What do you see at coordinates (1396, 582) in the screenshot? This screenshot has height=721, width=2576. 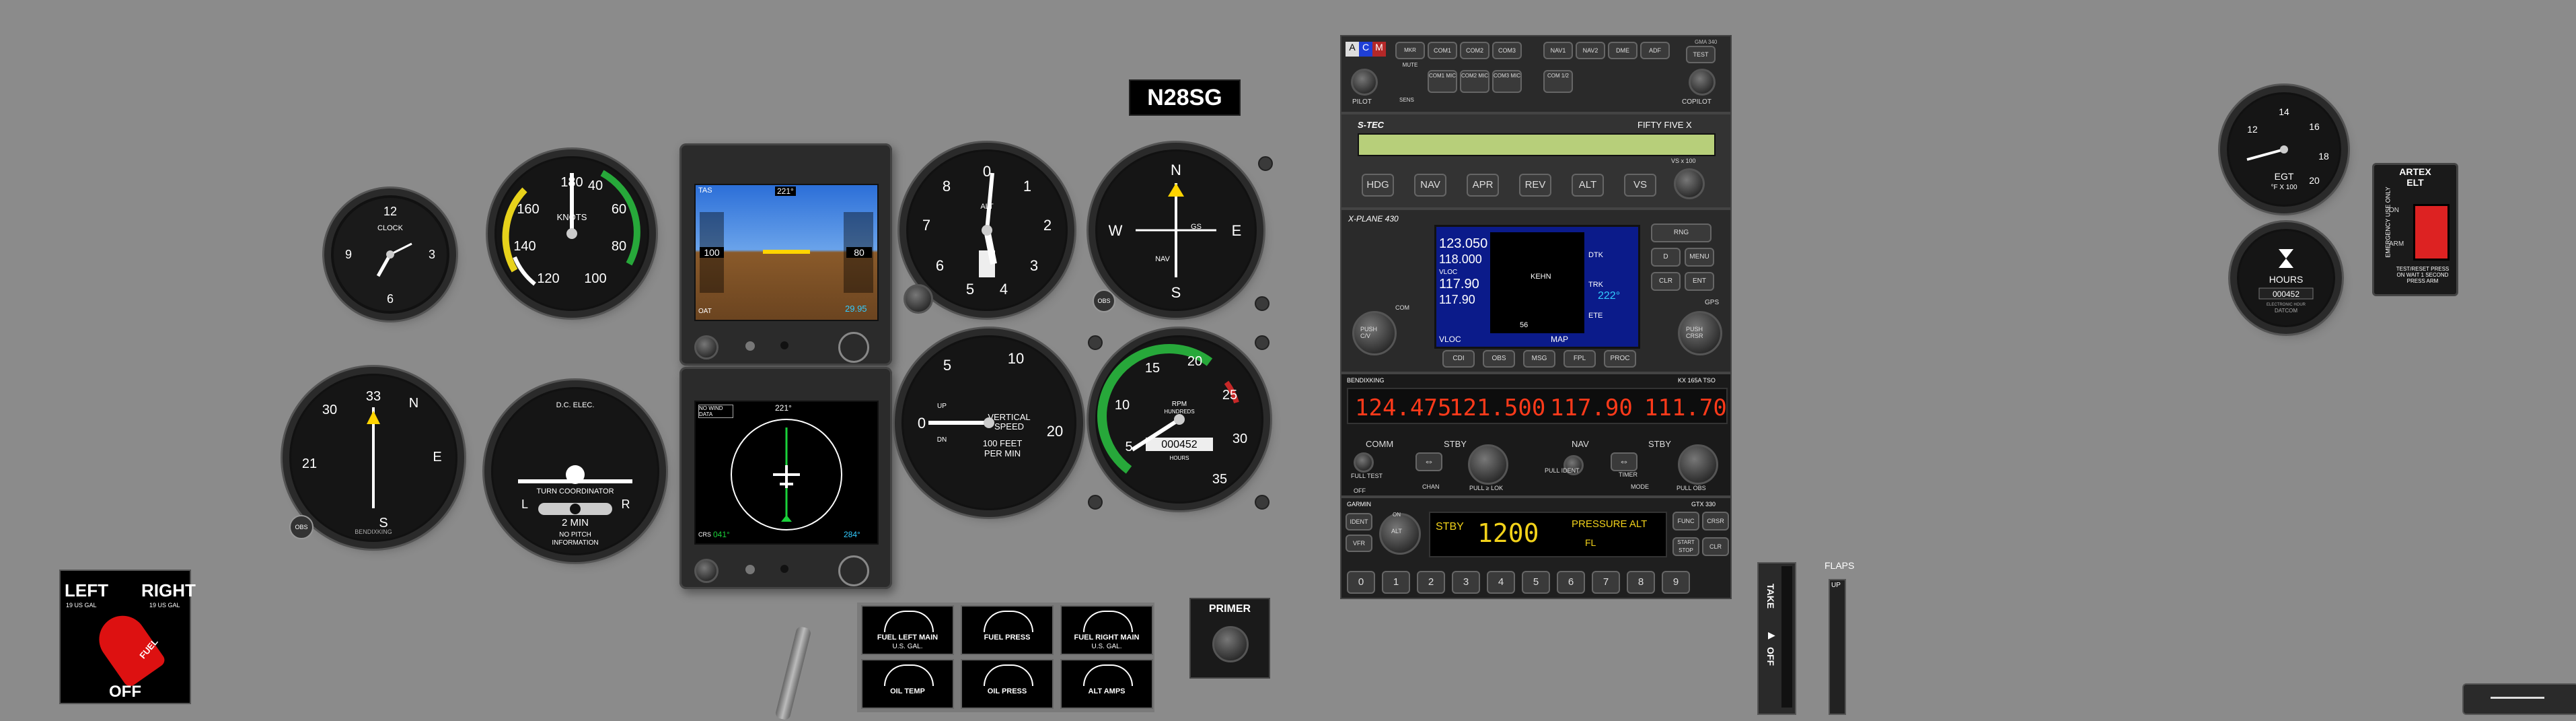 I see `xpdr-key-1: 1` at bounding box center [1396, 582].